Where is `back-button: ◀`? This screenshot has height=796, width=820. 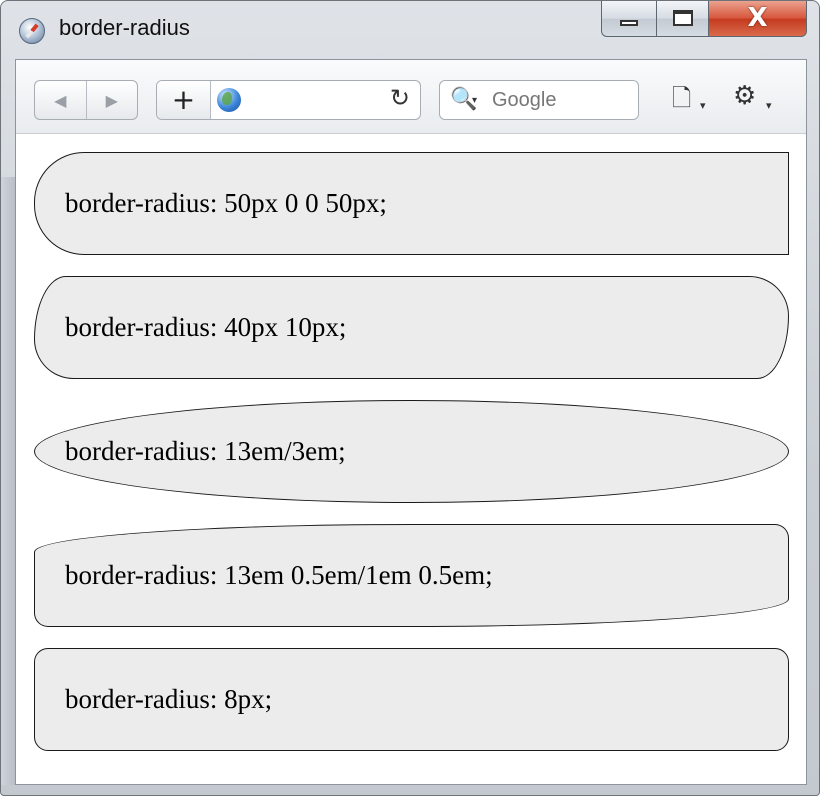 back-button: ◀ is located at coordinates (60, 100).